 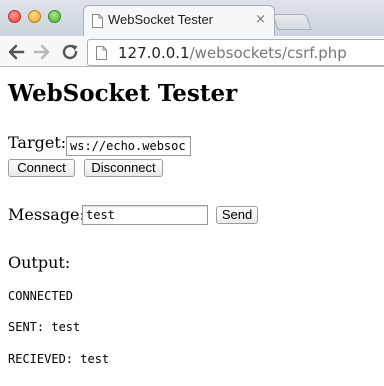 What do you see at coordinates (260, 20) in the screenshot?
I see `tab-close-icon: ×` at bounding box center [260, 20].